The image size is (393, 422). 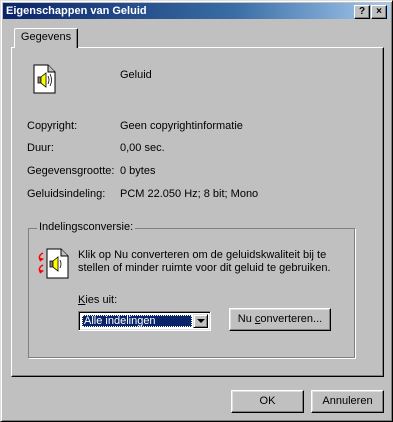 What do you see at coordinates (53, 263) in the screenshot?
I see `sound-convert-icon` at bounding box center [53, 263].